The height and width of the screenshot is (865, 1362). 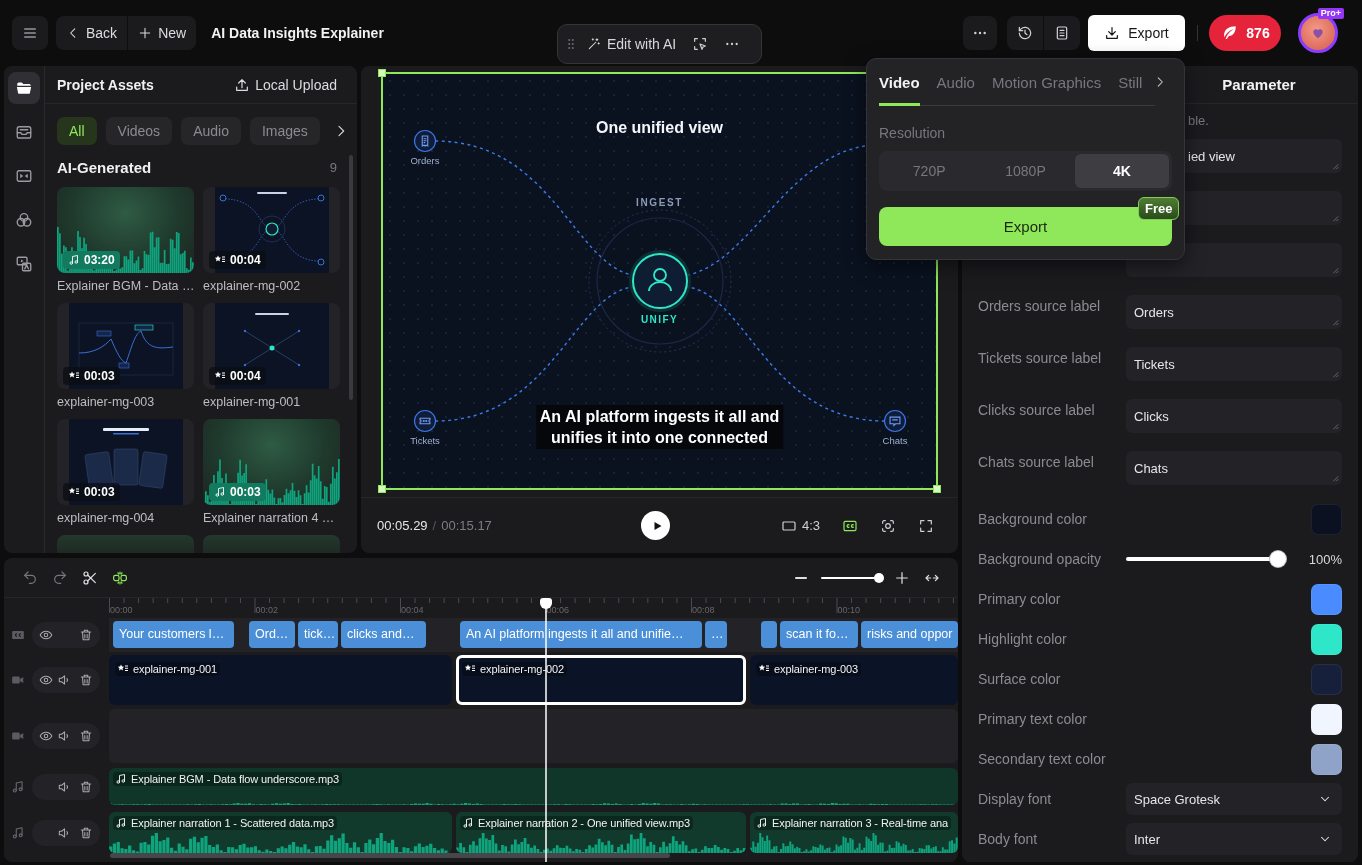 I want to click on font-dropdown: Space Grotesk, so click(x=1234, y=799).